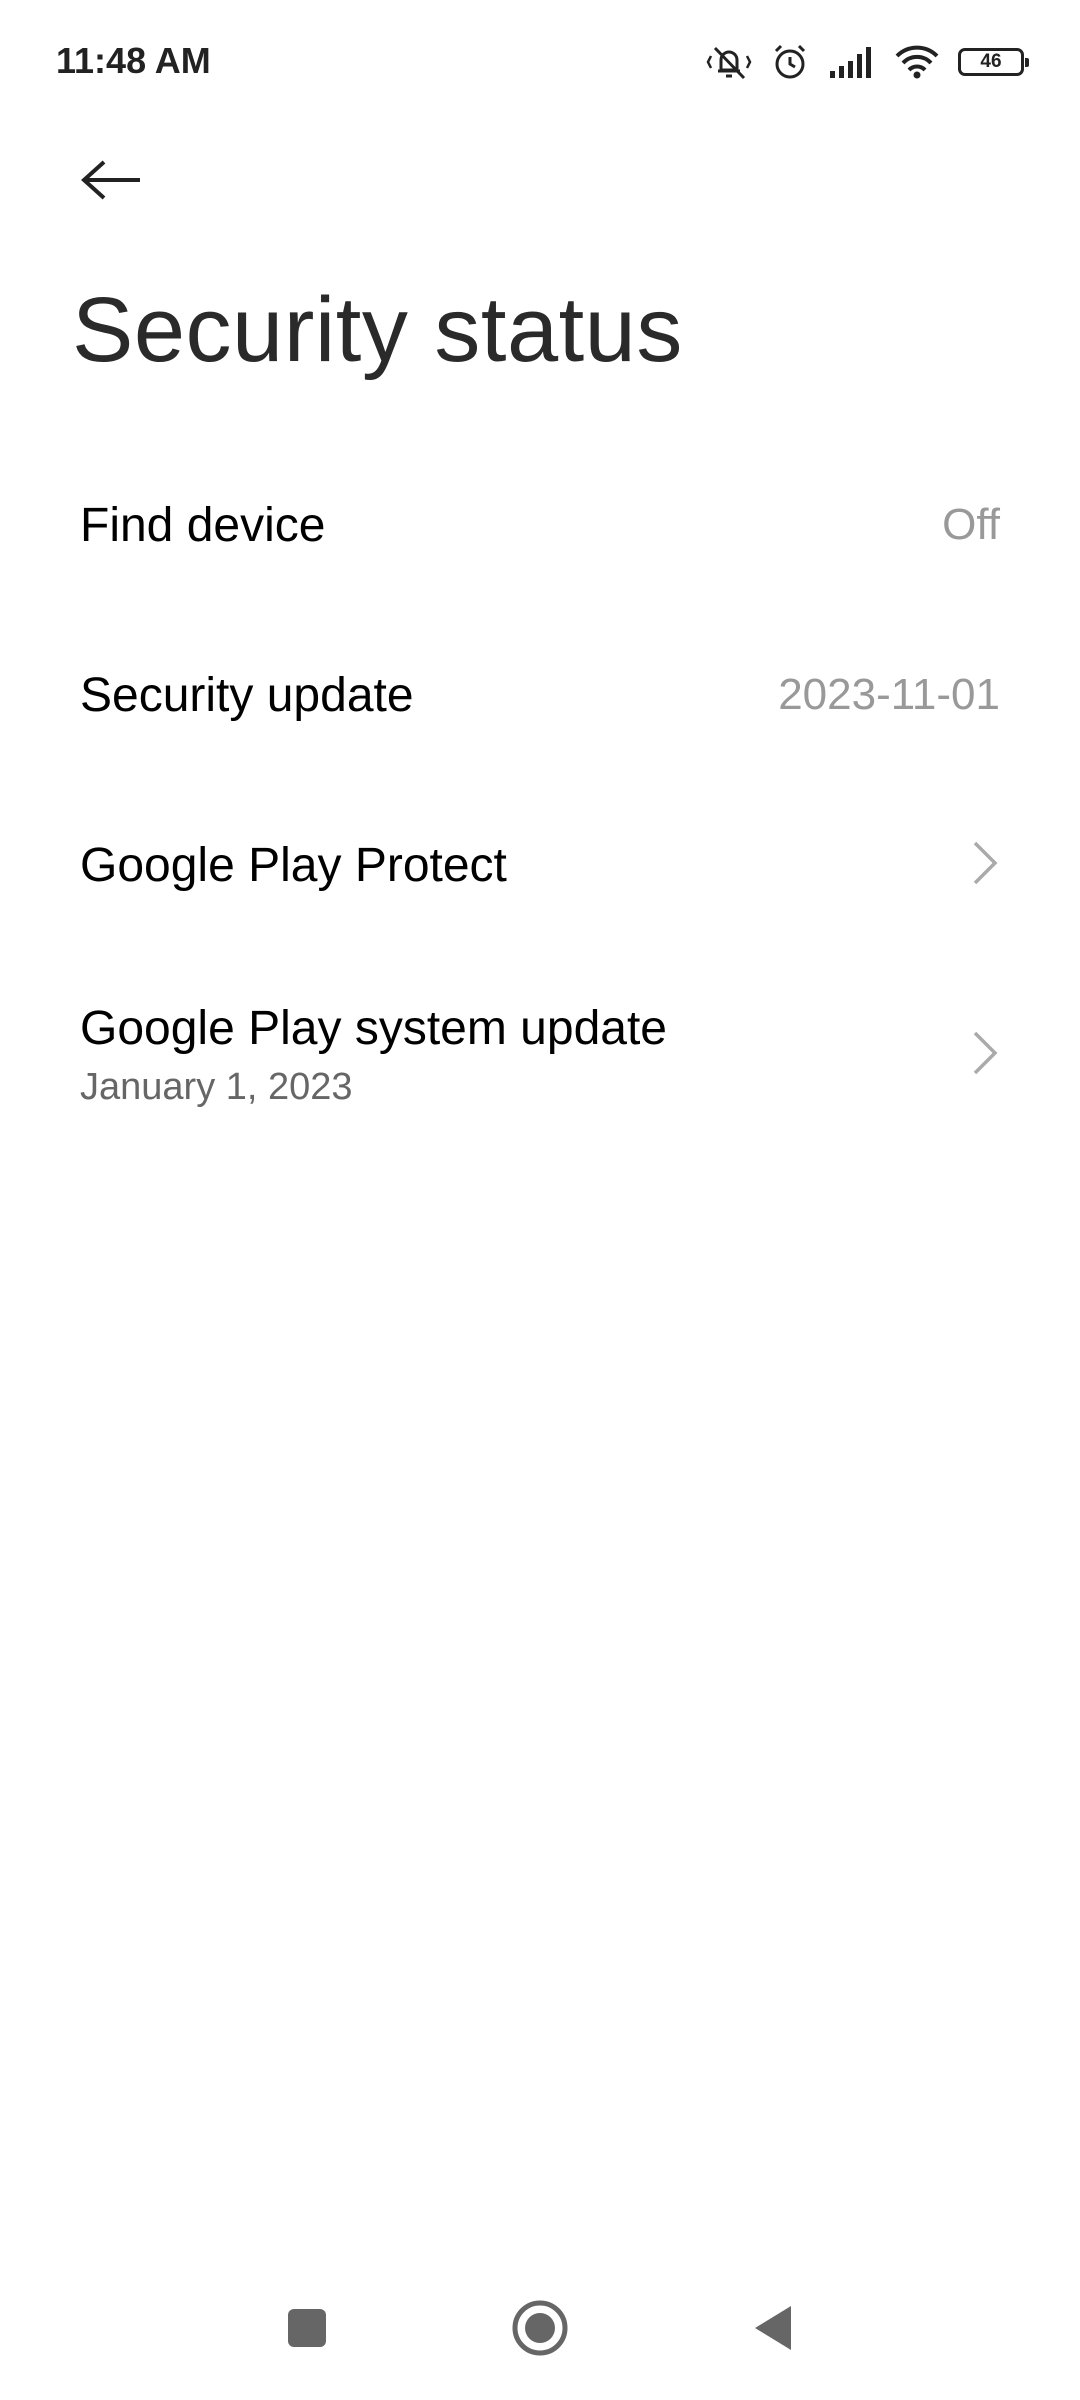 The height and width of the screenshot is (2400, 1080). I want to click on page-title: Security status, so click(377, 330).